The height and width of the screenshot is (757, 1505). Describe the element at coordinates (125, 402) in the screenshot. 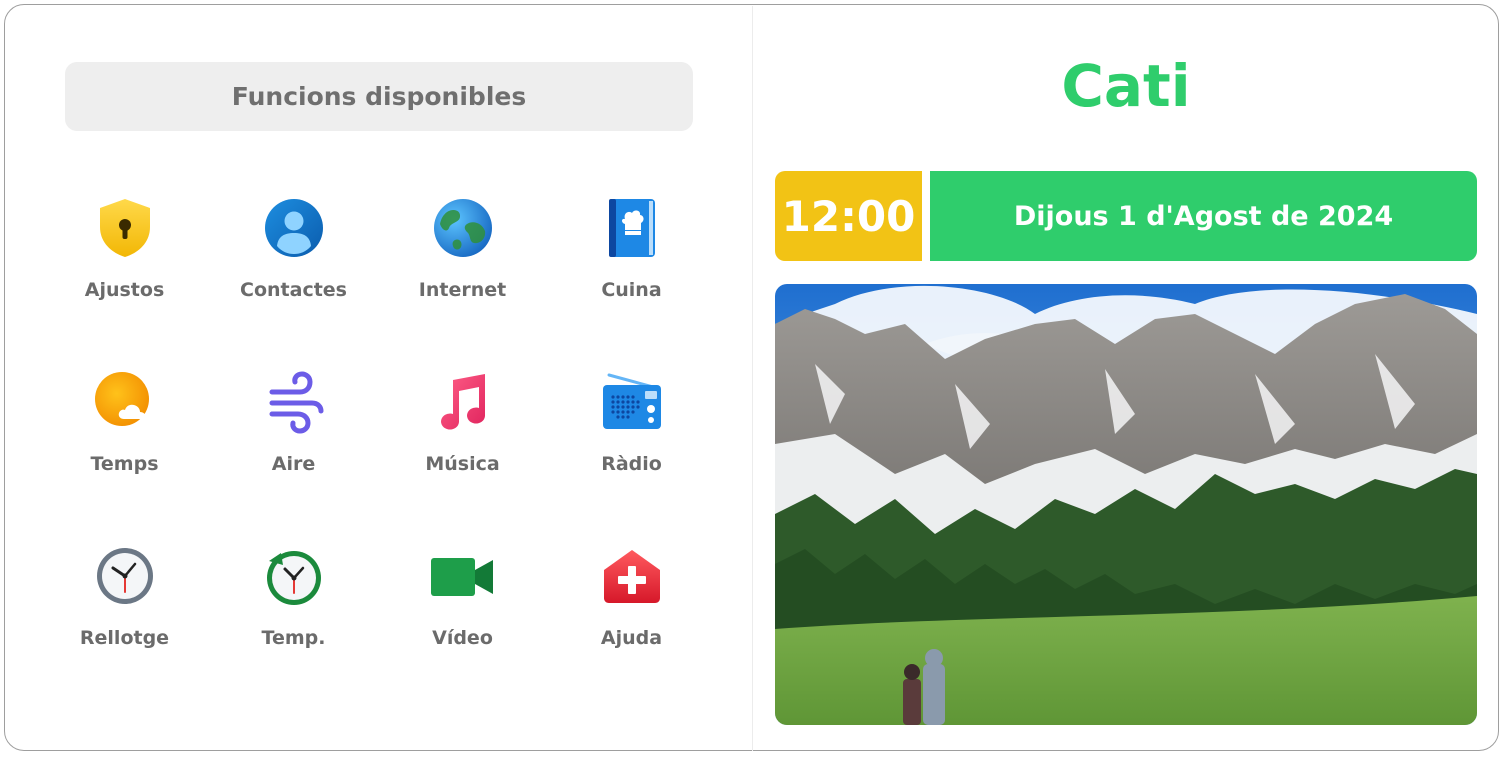

I see `weather-sun-cloud-icon` at that location.